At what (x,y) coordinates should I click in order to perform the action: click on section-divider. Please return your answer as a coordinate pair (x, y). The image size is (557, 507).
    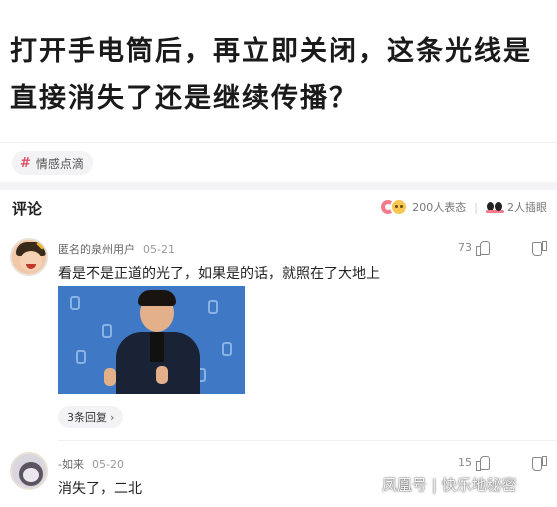
    Looking at the image, I should click on (278, 186).